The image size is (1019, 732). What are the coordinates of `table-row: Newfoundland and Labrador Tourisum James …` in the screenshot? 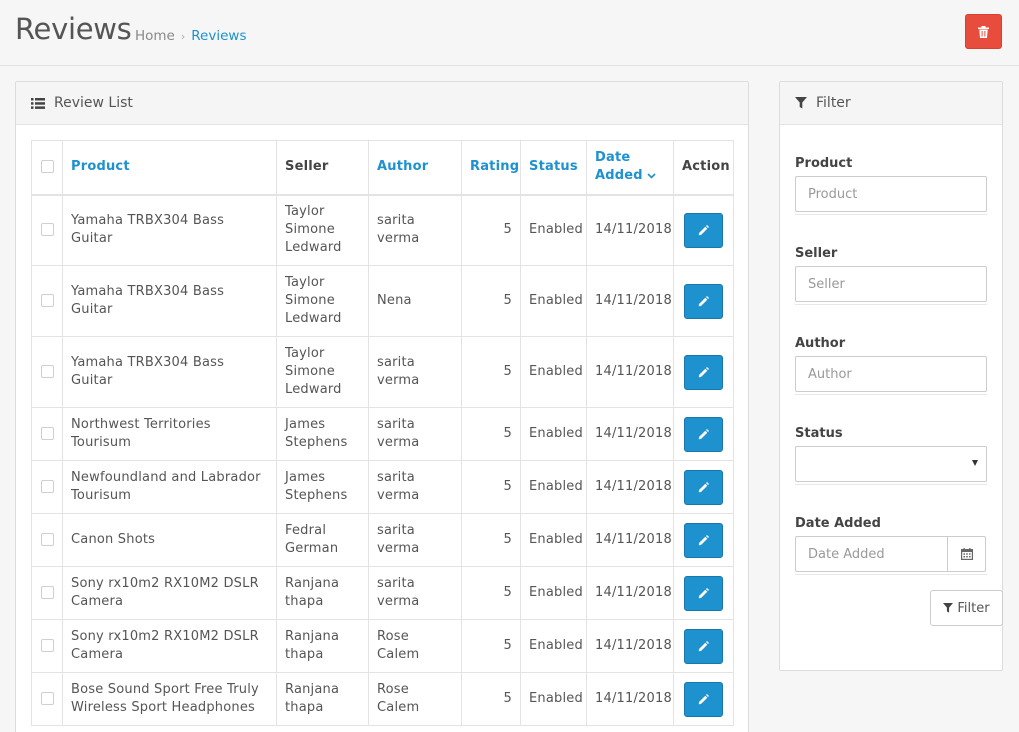 It's located at (382, 487).